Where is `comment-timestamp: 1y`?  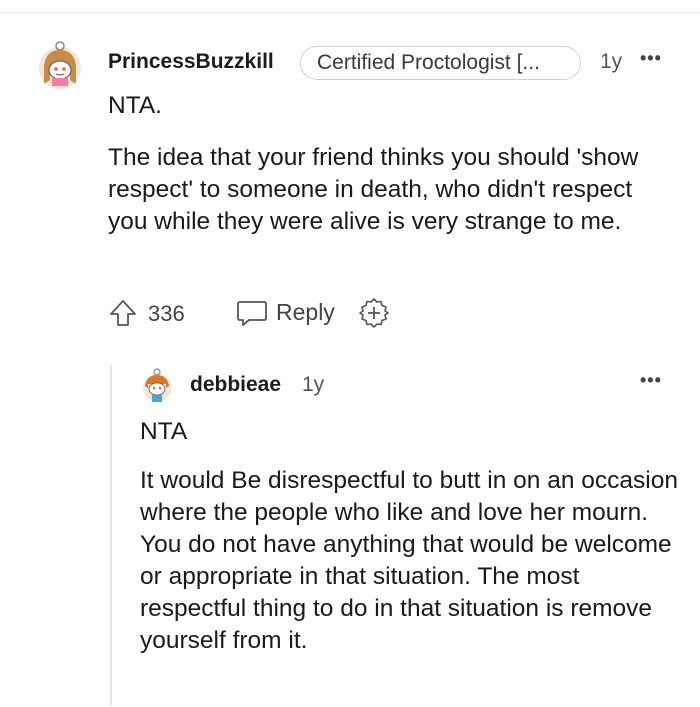 comment-timestamp: 1y is located at coordinates (611, 62).